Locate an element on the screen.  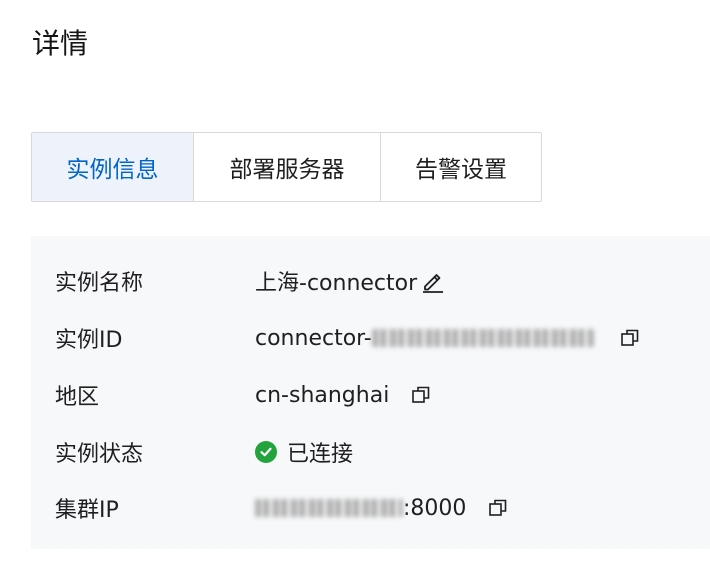
tab-bar: 实例信息 部署服务器 告警设置 is located at coordinates (286, 167).